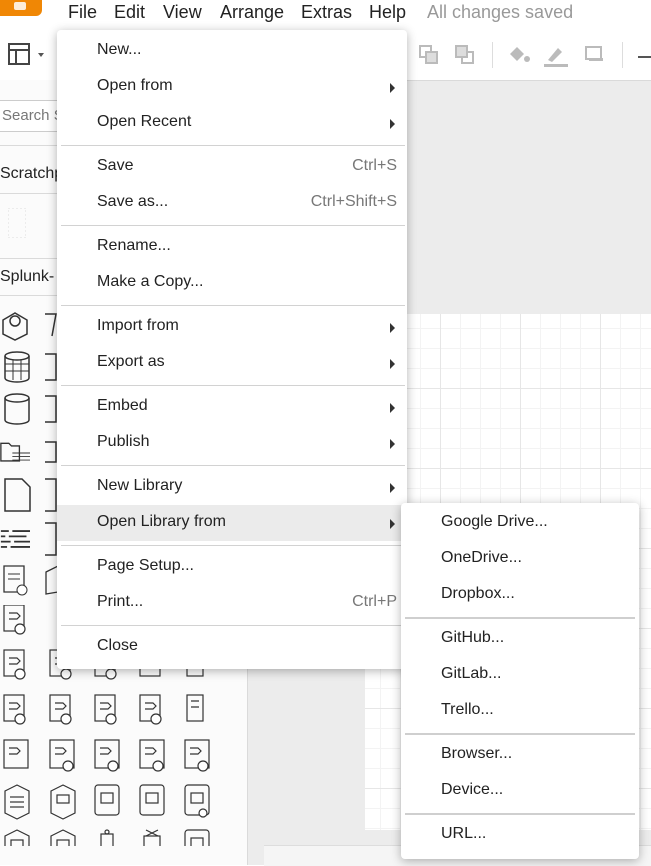  What do you see at coordinates (374, 165) in the screenshot?
I see `menu-item-shortcut: Ctrl+S` at bounding box center [374, 165].